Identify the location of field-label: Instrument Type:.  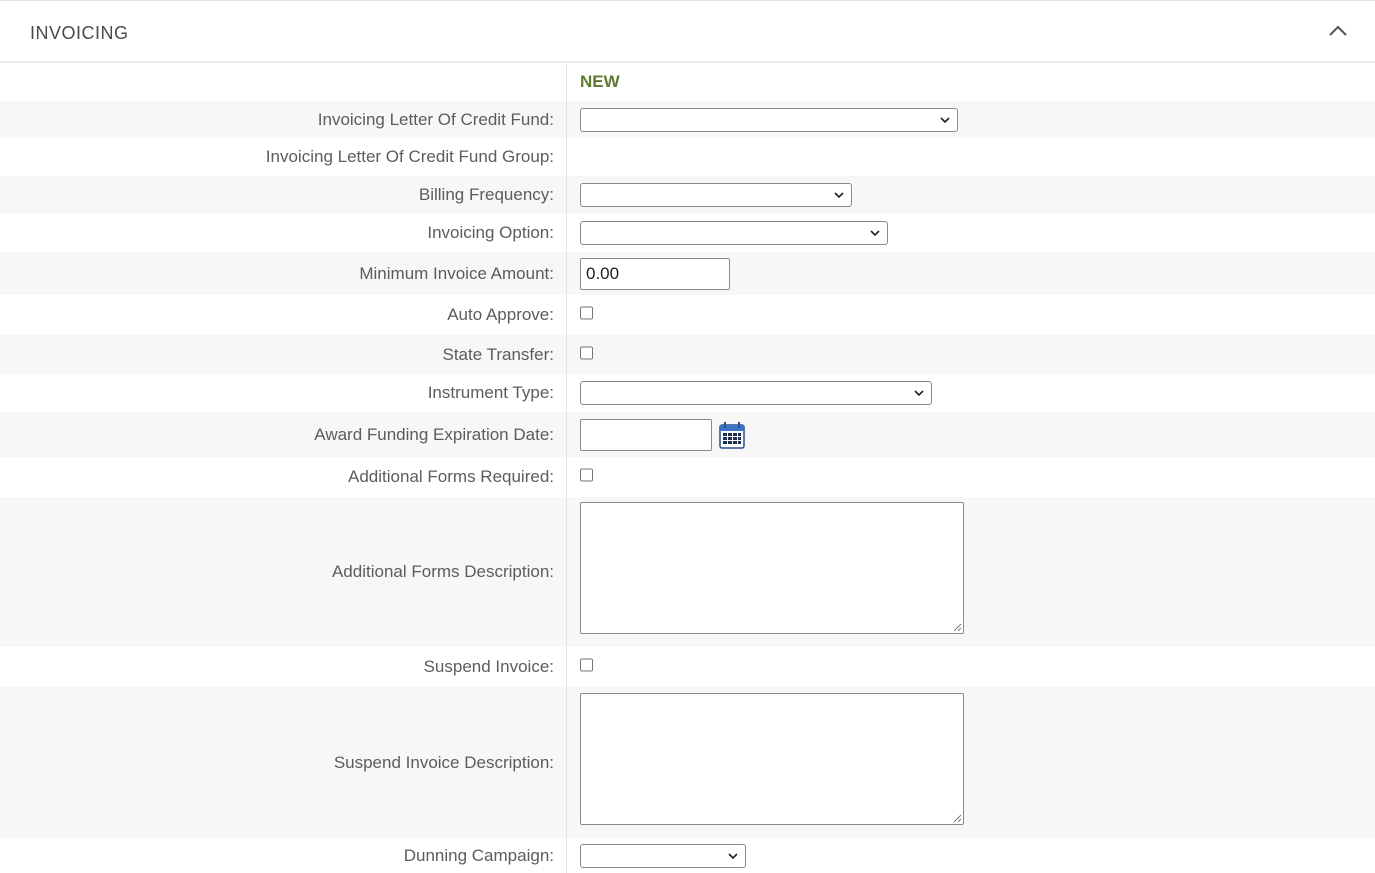
(490, 392).